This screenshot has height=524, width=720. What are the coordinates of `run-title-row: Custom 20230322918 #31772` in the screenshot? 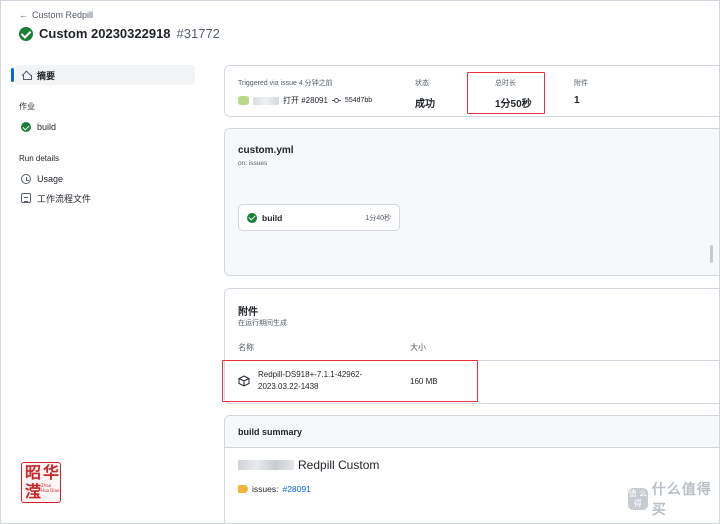 It's located at (119, 33).